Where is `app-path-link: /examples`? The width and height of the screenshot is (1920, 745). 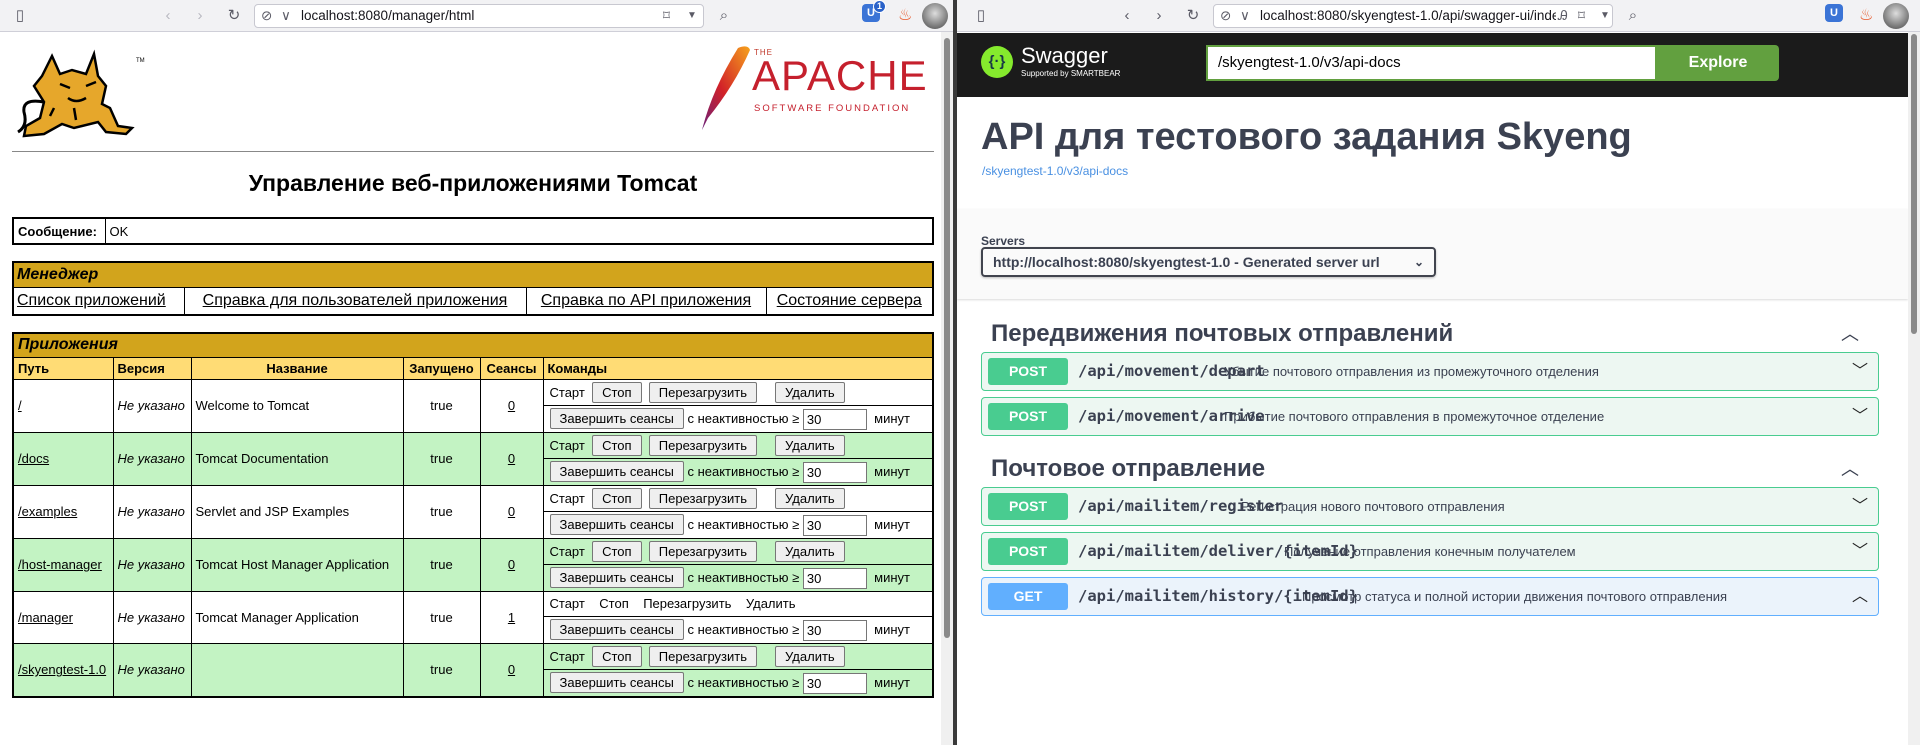 app-path-link: /examples is located at coordinates (63, 511).